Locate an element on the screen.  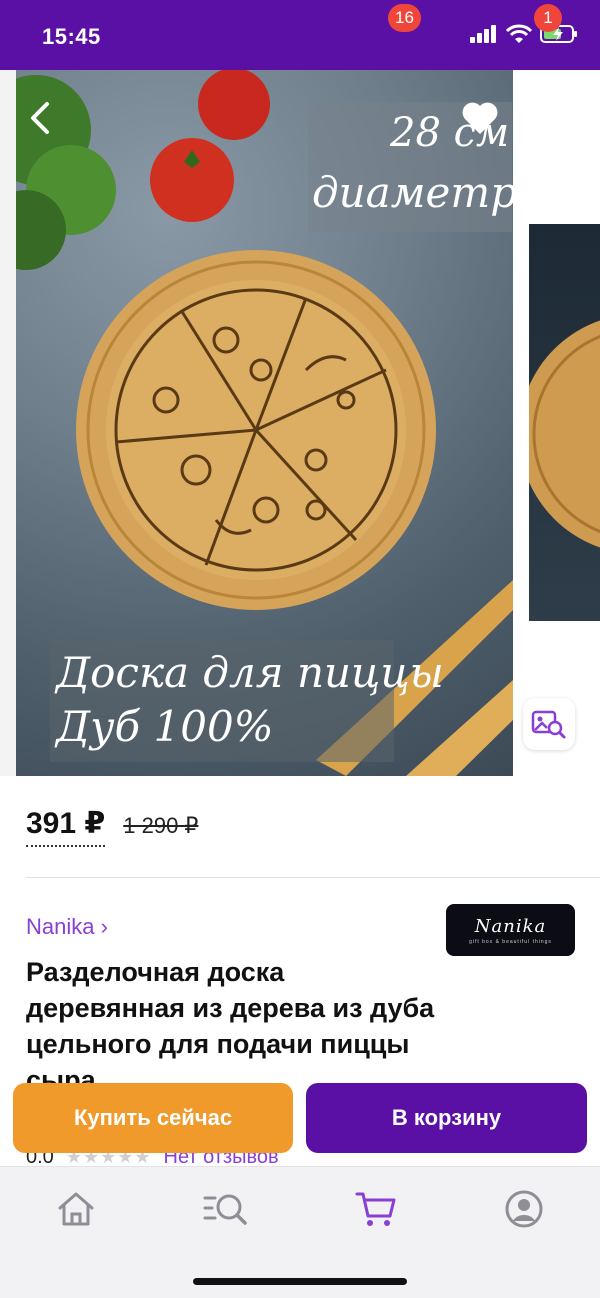
cart-badge: 16 is located at coordinates (404, 18).